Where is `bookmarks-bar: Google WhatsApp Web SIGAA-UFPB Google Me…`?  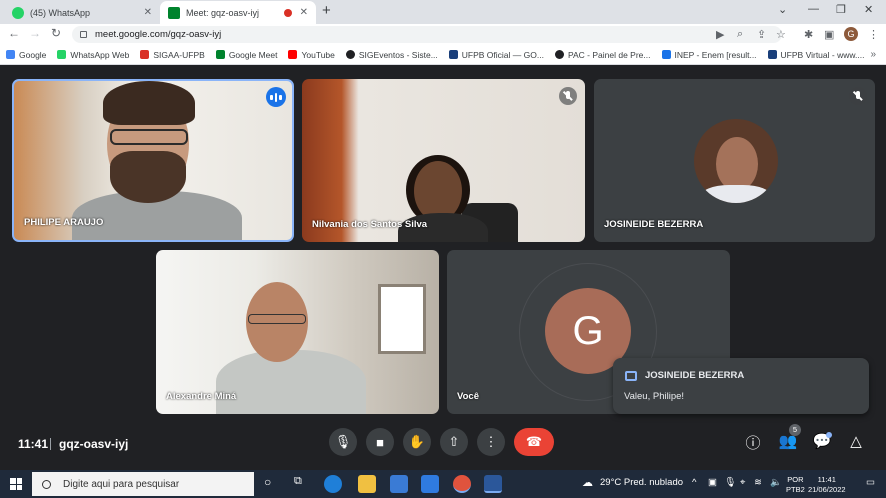
bookmarks-bar: Google WhatsApp Web SIGAA-UFPB Google Me… is located at coordinates (443, 55).